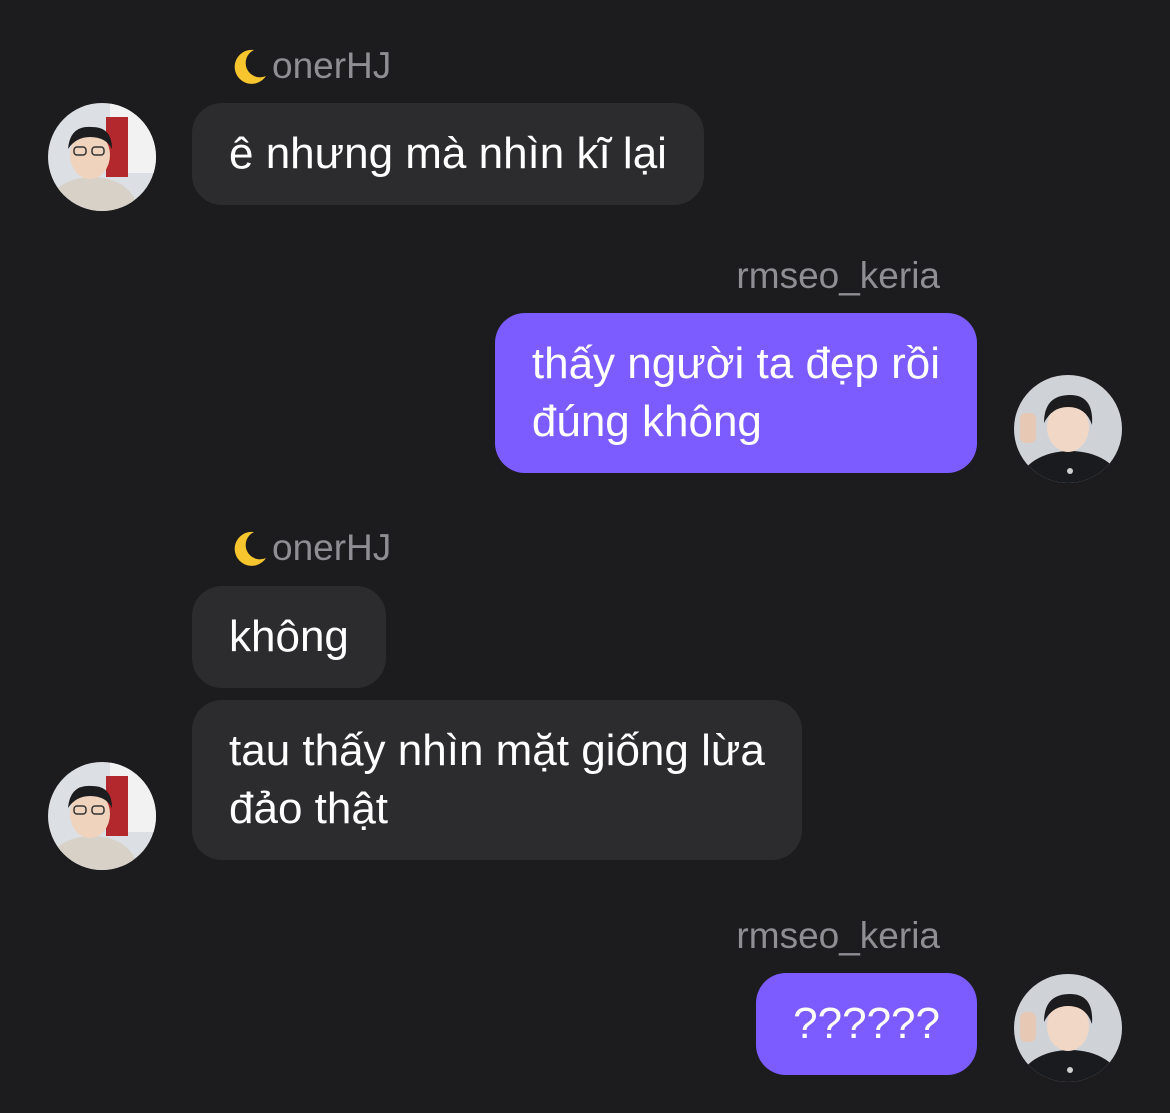  Describe the element at coordinates (735, 393) in the screenshot. I see `message-bubble-outgoing: thấy người ta đẹp rồi đúng không` at that location.